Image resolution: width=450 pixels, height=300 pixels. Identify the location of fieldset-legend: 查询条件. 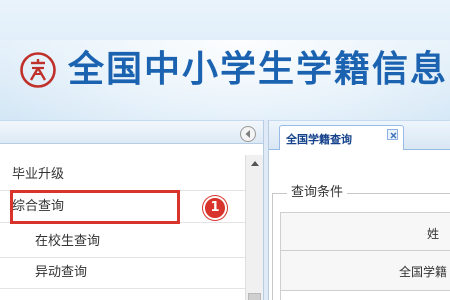
(317, 193).